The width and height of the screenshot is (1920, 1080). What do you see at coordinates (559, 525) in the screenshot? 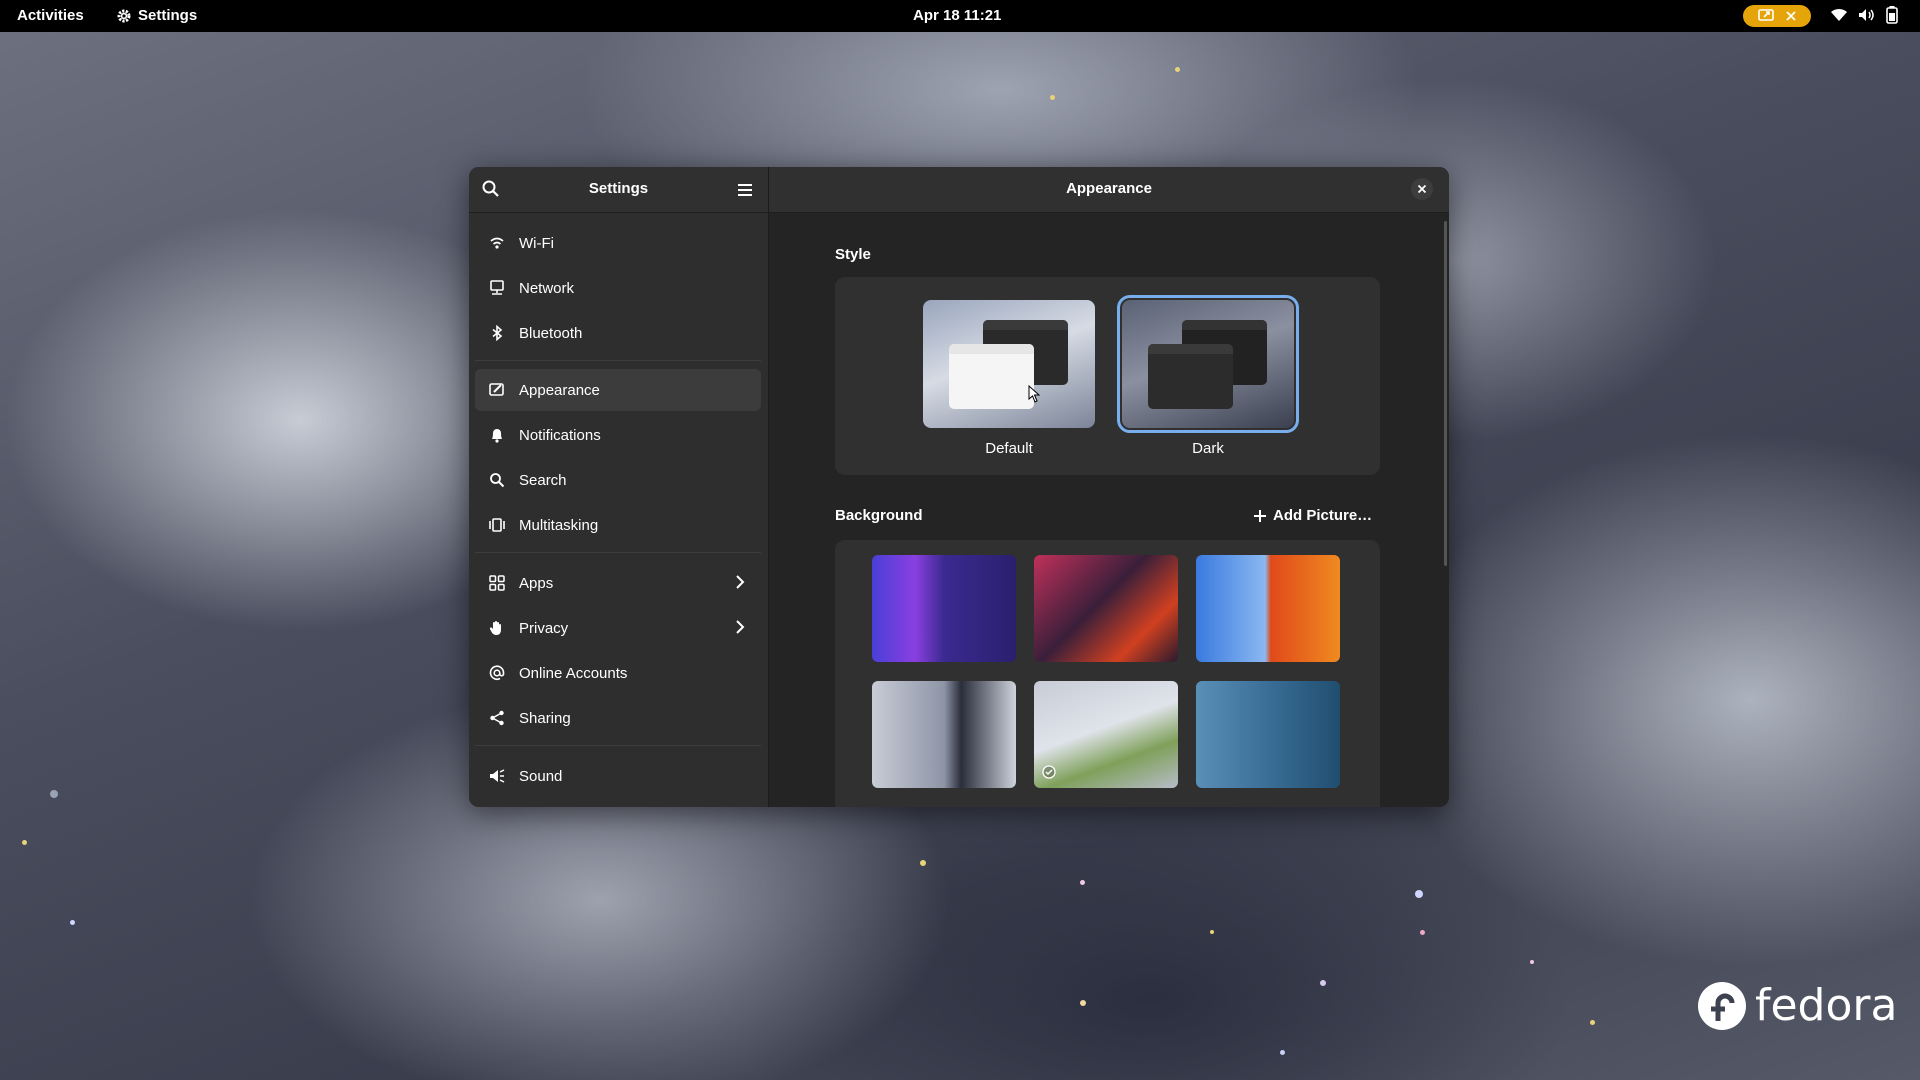
I see `sidebar-item-label: Multitasking` at bounding box center [559, 525].